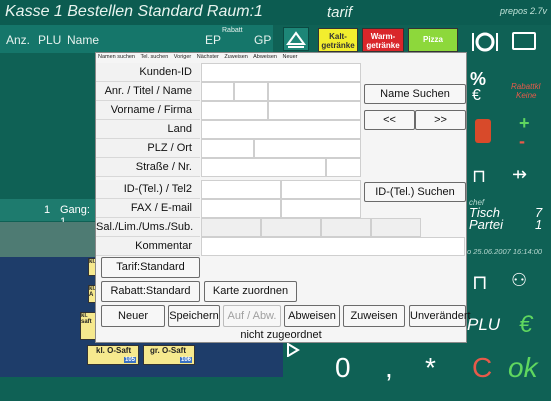  What do you see at coordinates (415, 94) in the screenshot?
I see `name-suchen-button: Name Suchen` at bounding box center [415, 94].